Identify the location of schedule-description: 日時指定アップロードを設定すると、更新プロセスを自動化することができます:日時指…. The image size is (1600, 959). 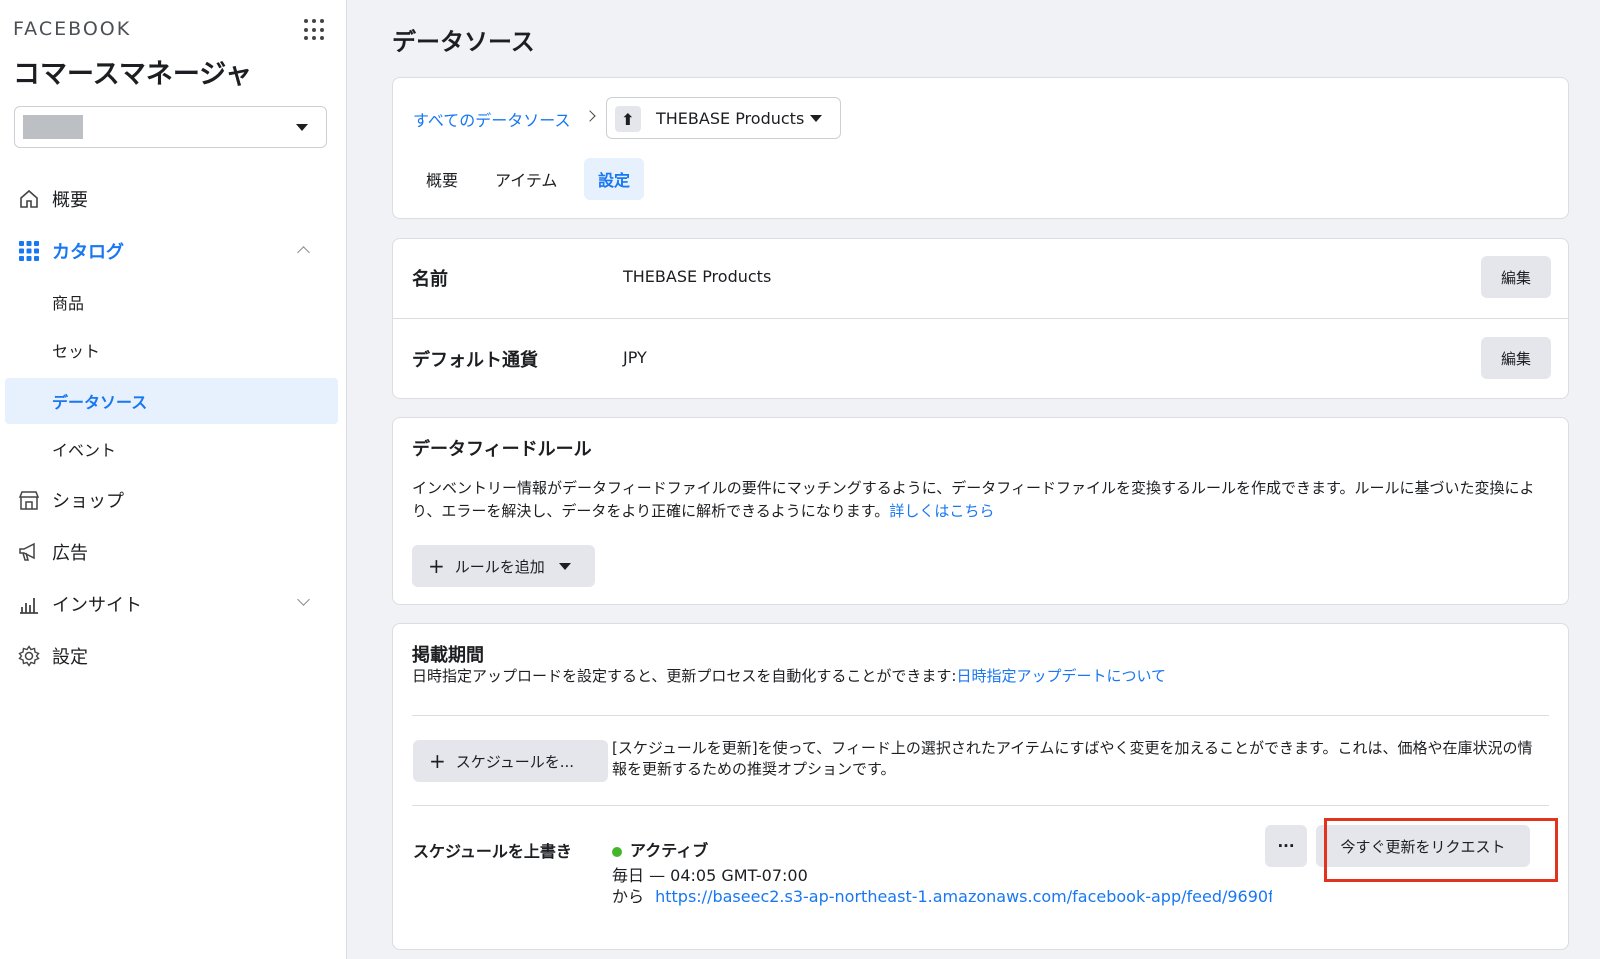
(975, 676).